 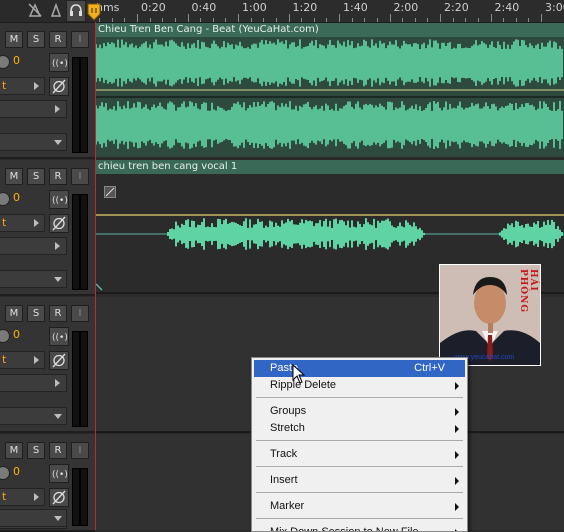 What do you see at coordinates (528, 291) in the screenshot?
I see `photo-caption: HẢI PHÒNG` at bounding box center [528, 291].